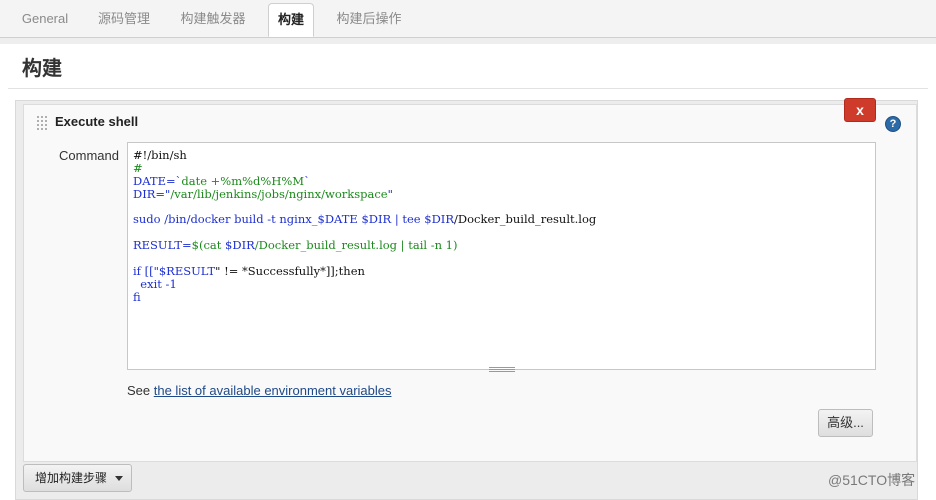 This screenshot has height=500, width=936. What do you see at coordinates (860, 110) in the screenshot?
I see `delete-step-button: x` at bounding box center [860, 110].